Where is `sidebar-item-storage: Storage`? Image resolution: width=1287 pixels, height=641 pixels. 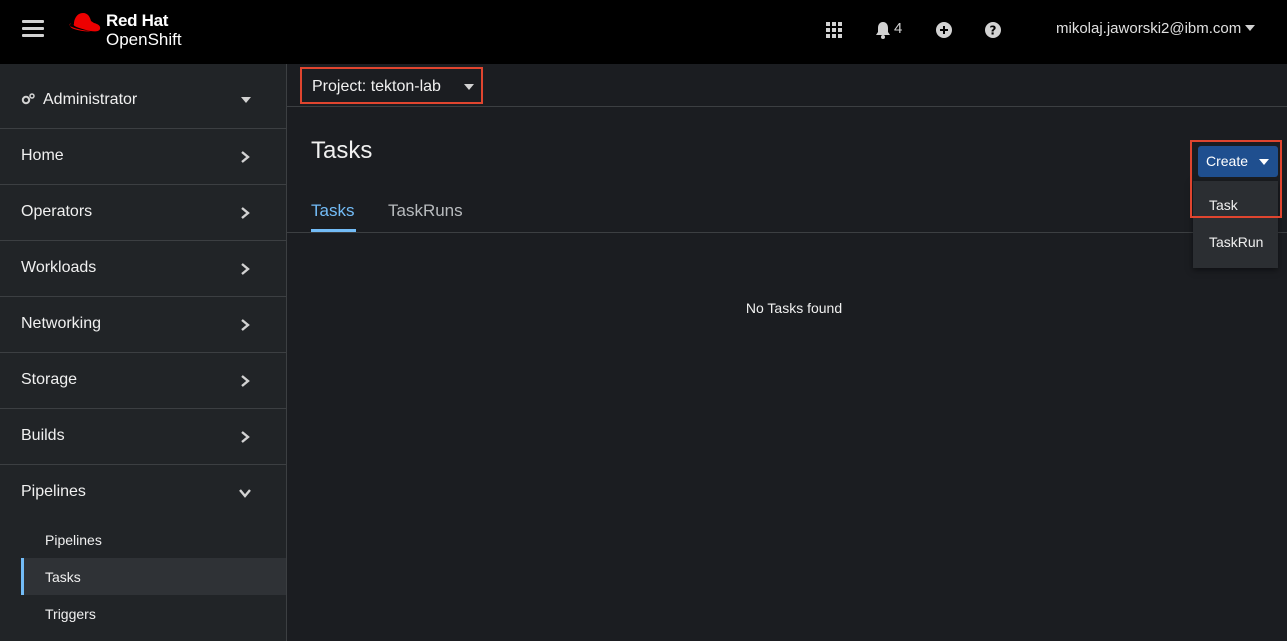 sidebar-item-storage: Storage is located at coordinates (143, 381).